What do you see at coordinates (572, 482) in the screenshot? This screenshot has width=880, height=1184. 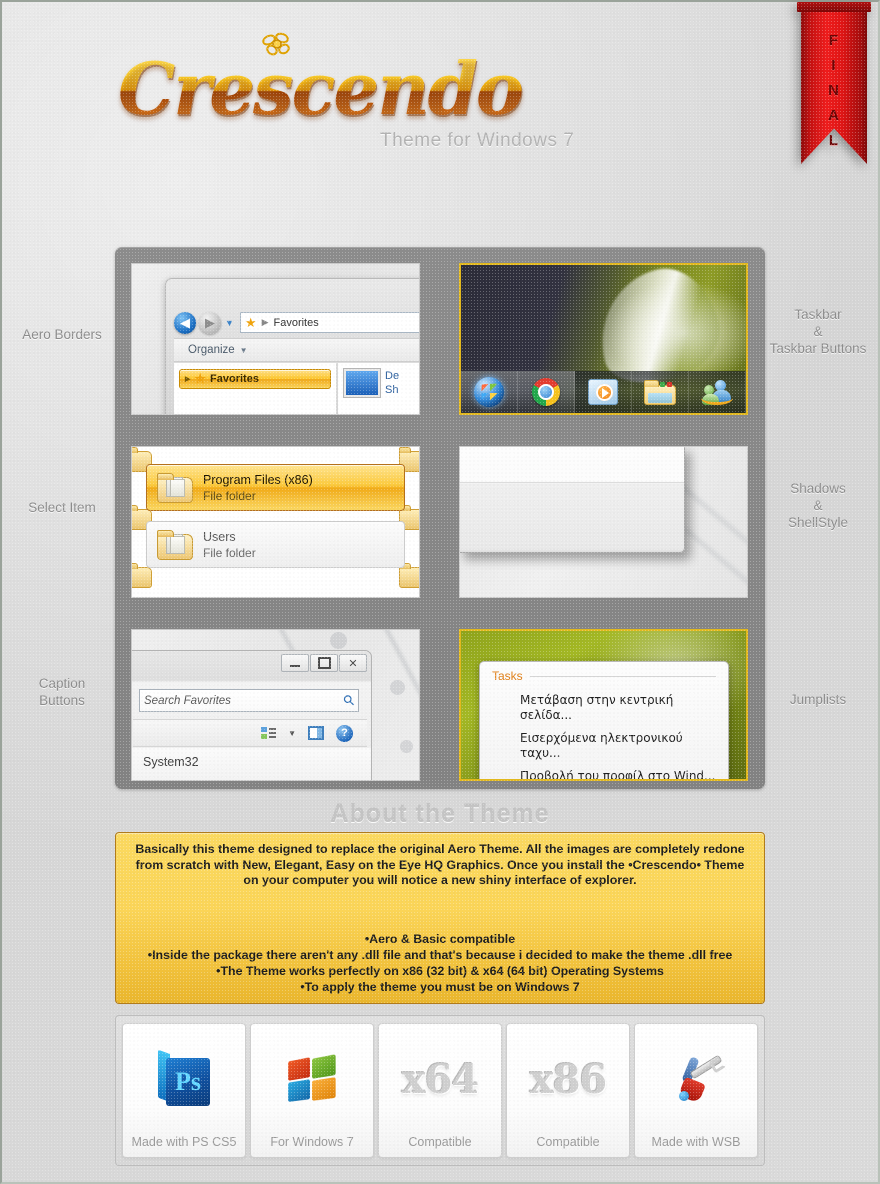 I see `window-divider` at bounding box center [572, 482].